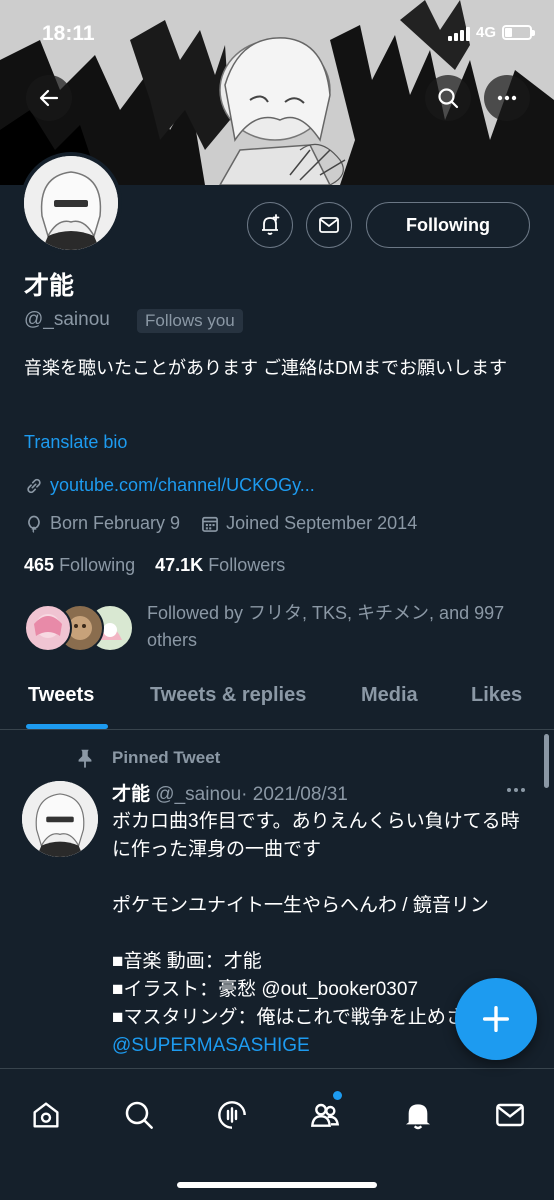 This screenshot has height=1200, width=554. I want to click on tab-media: Media, so click(389, 695).